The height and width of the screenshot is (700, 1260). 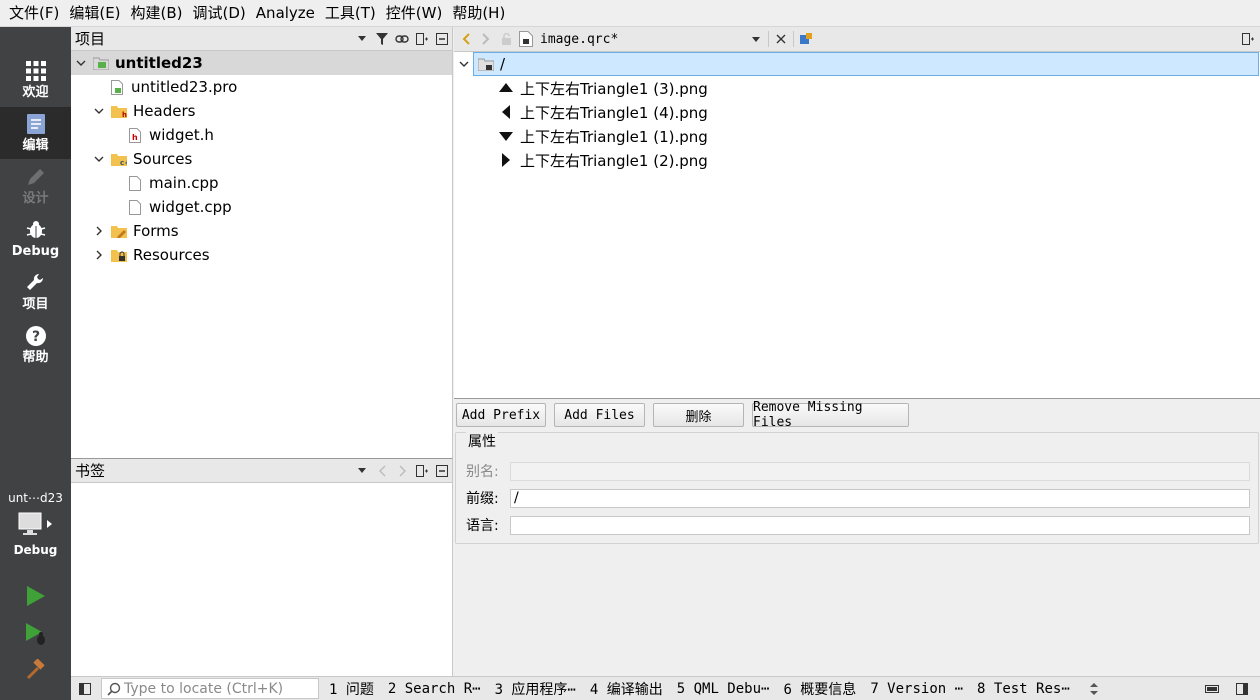 What do you see at coordinates (140, 255) in the screenshot?
I see `tree-item-resources: Resources` at bounding box center [140, 255].